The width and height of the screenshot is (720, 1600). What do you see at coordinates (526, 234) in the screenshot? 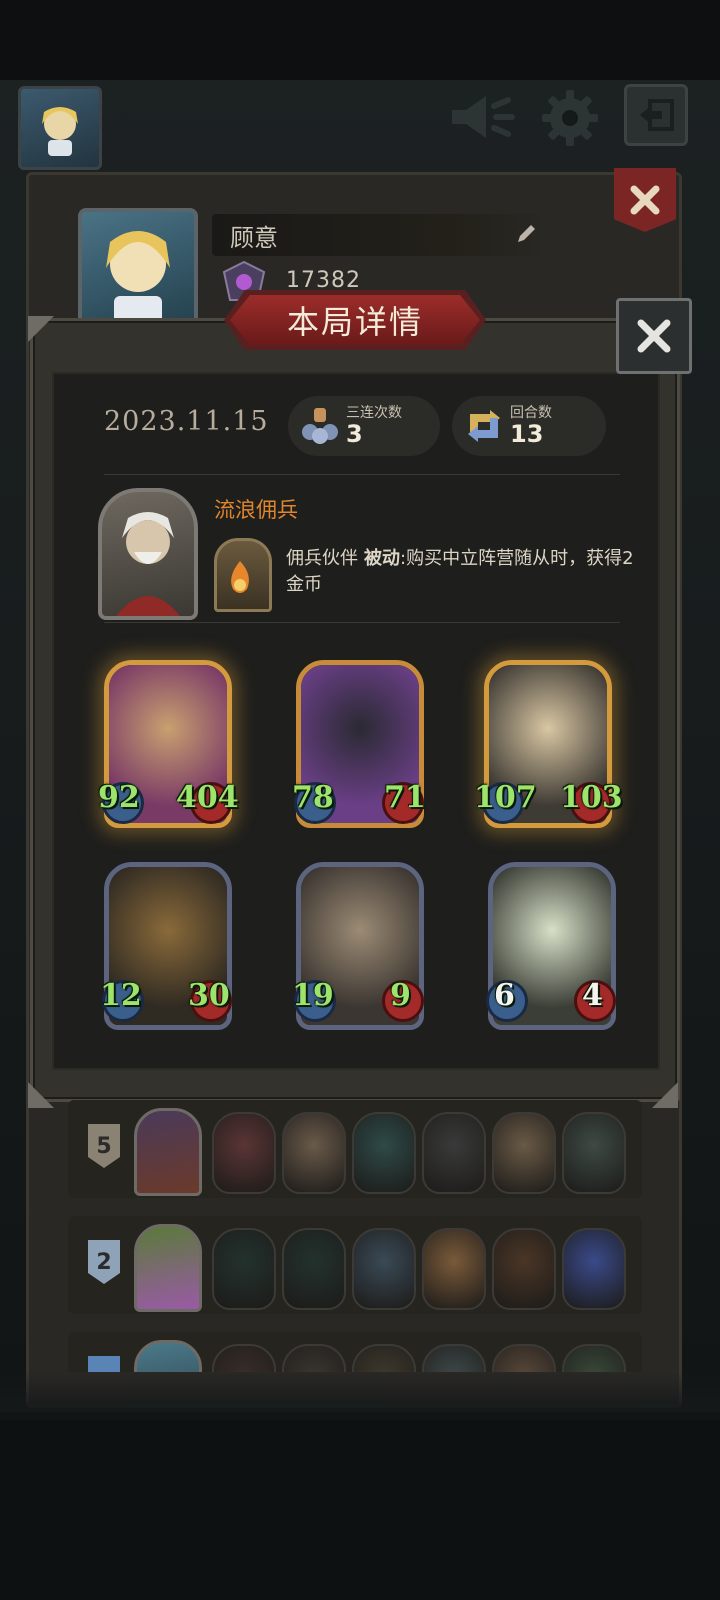
I see `pencil-icon` at bounding box center [526, 234].